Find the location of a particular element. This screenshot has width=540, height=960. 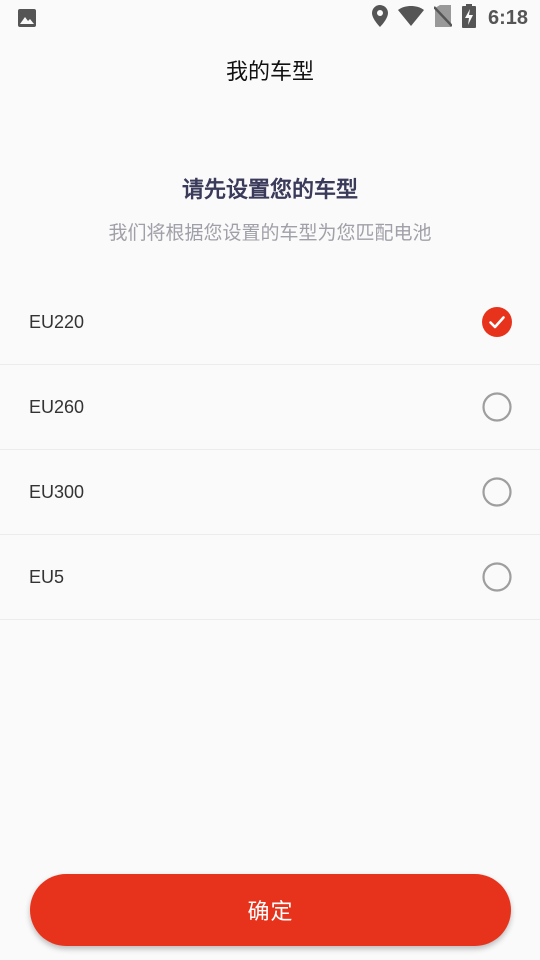

status-icons: 6:18 is located at coordinates (449, 18).